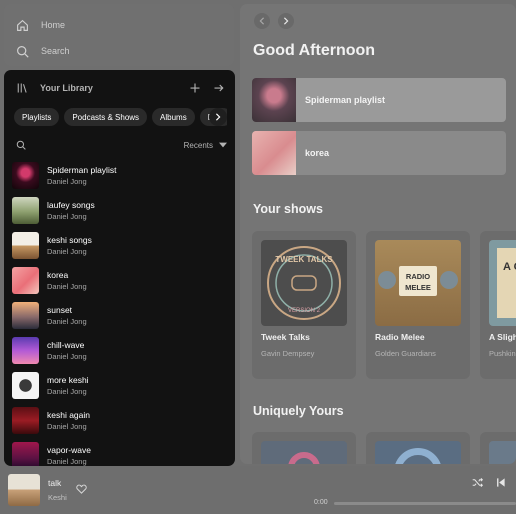 This screenshot has width=516, height=514. What do you see at coordinates (82, 170) in the screenshot?
I see `item-name: Spiderman playlist` at bounding box center [82, 170].